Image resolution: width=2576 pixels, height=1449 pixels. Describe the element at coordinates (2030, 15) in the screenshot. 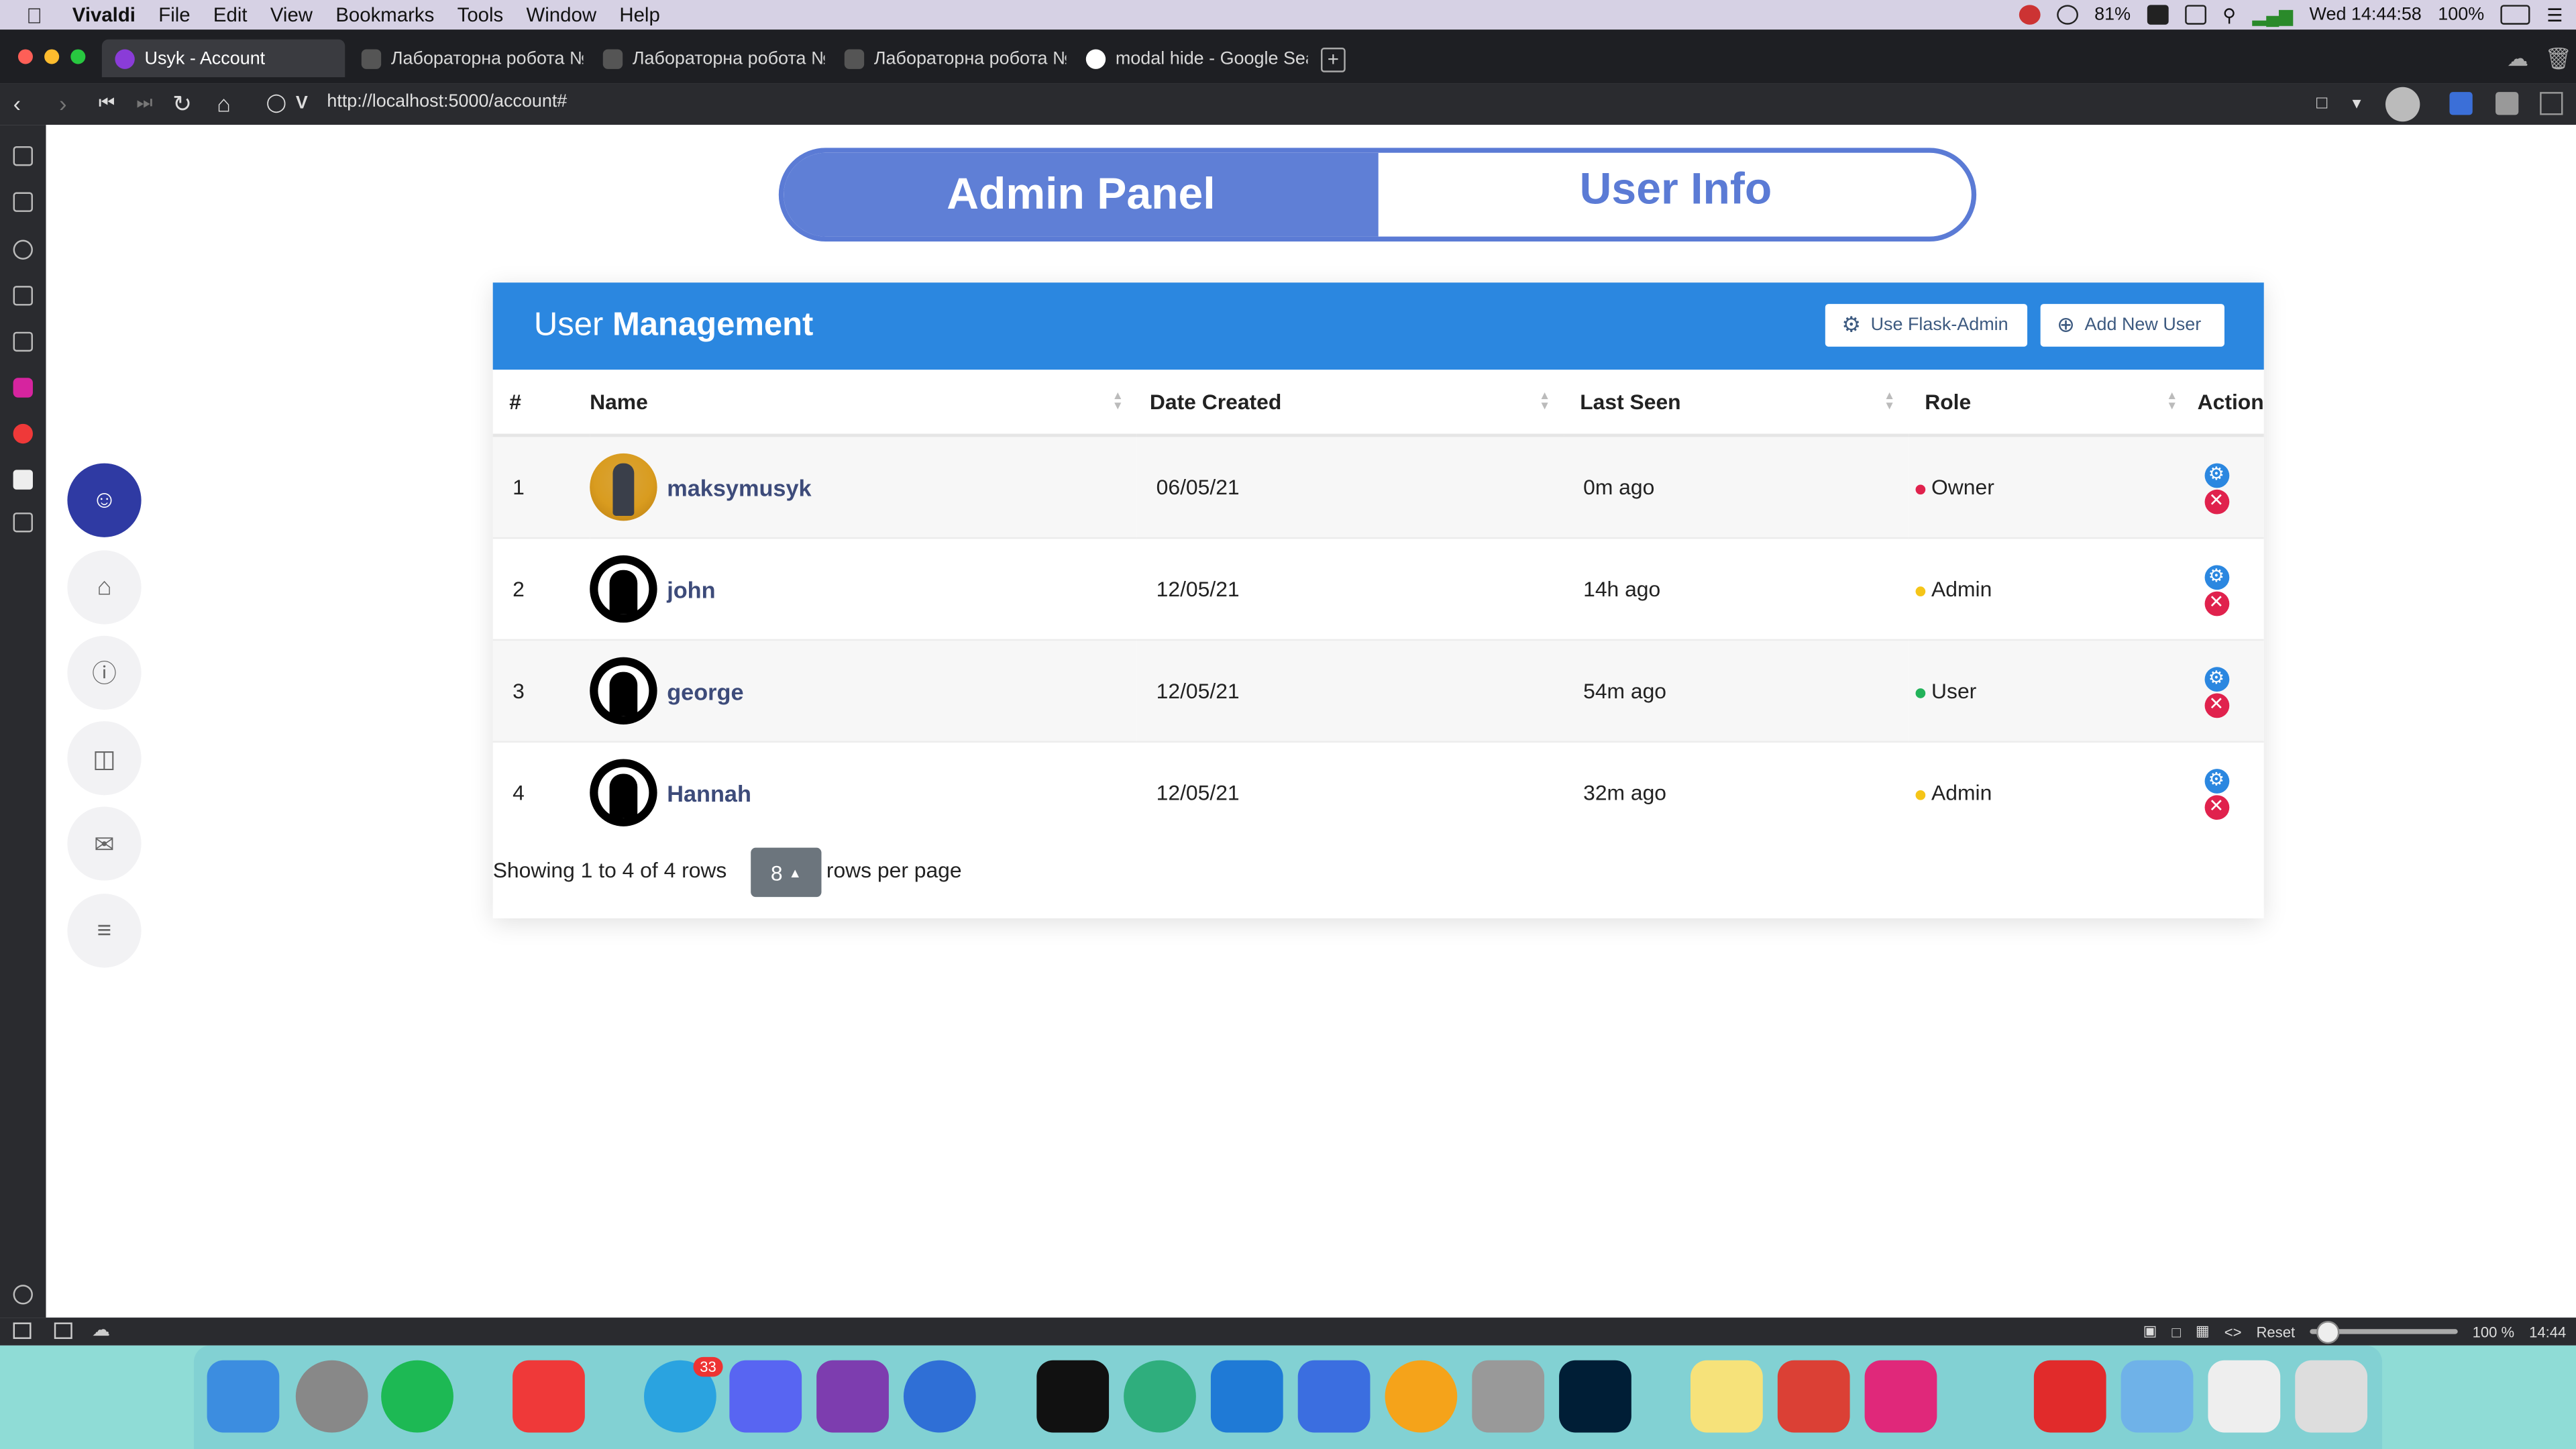

I see `status-app-icon` at that location.